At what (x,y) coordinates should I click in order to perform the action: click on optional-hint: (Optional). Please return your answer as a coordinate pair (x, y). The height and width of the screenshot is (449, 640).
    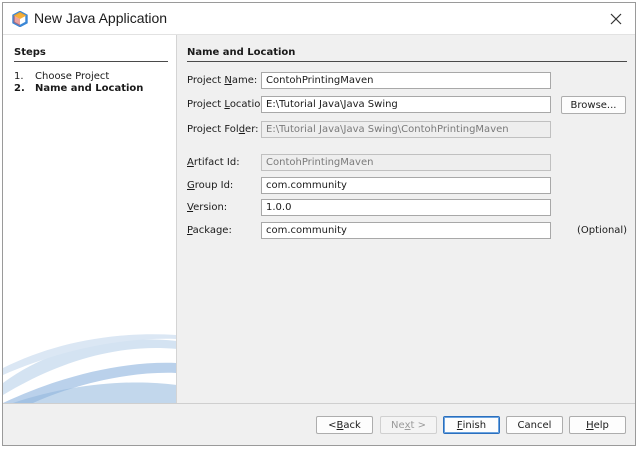
    Looking at the image, I should click on (602, 230).